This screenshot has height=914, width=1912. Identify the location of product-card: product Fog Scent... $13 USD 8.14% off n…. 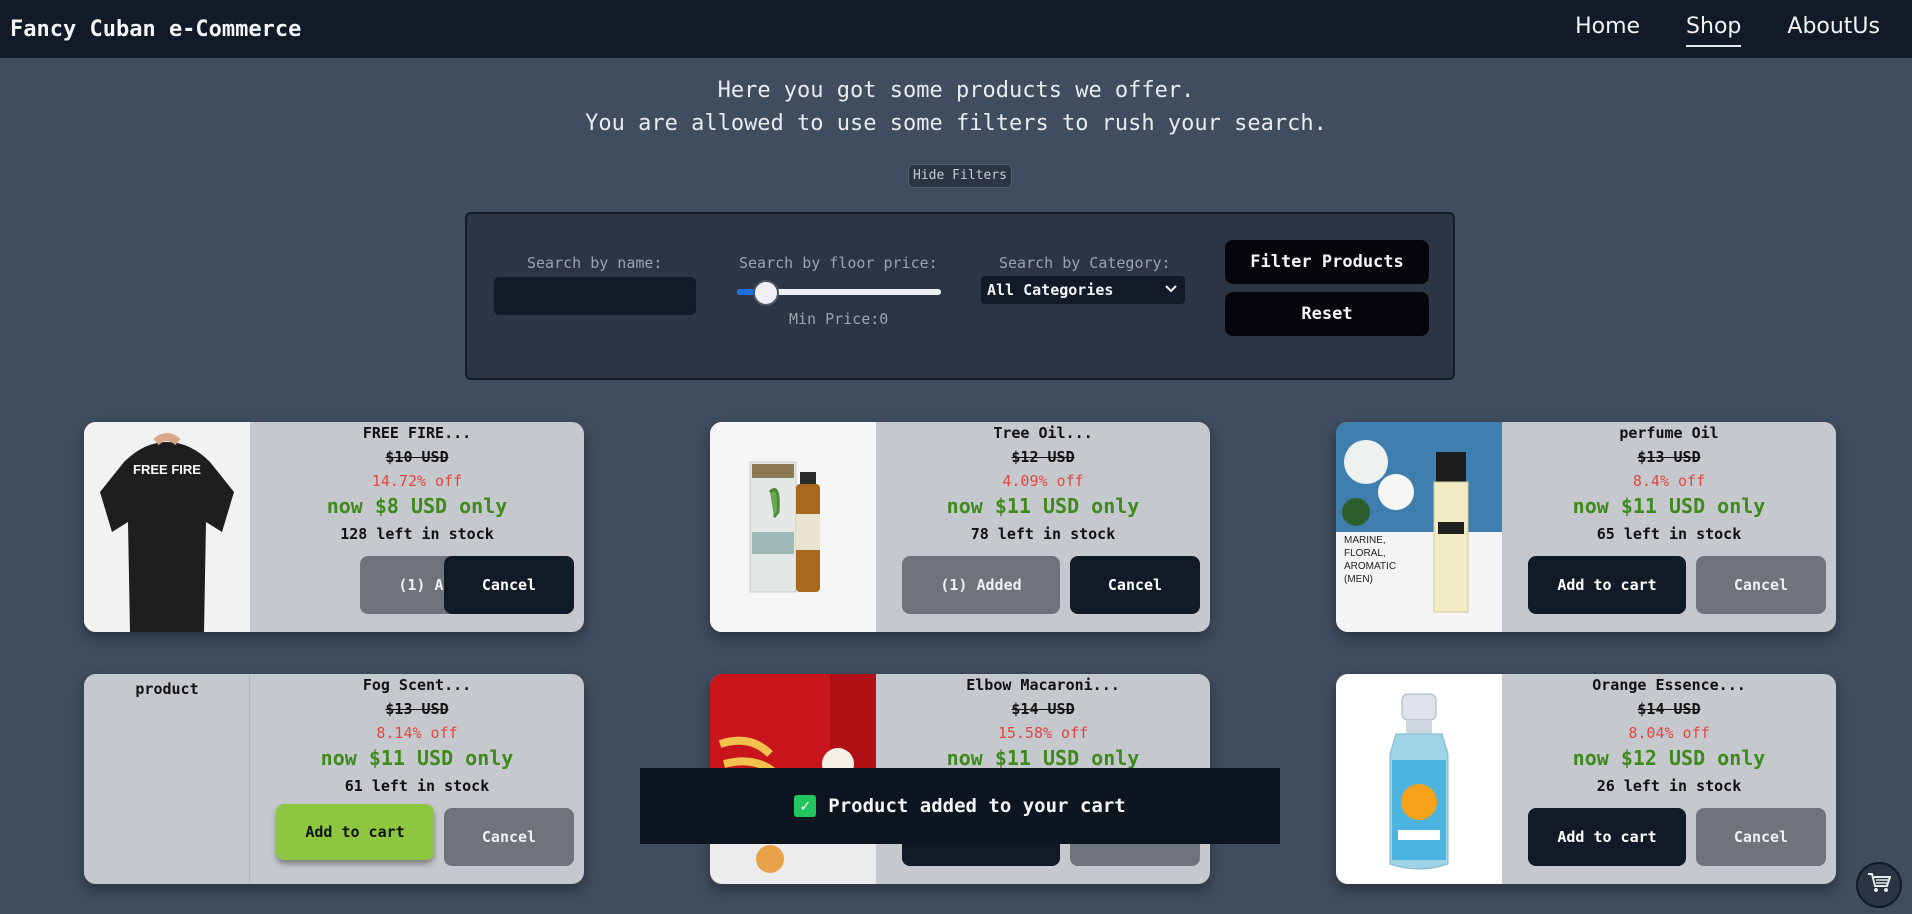
(334, 779).